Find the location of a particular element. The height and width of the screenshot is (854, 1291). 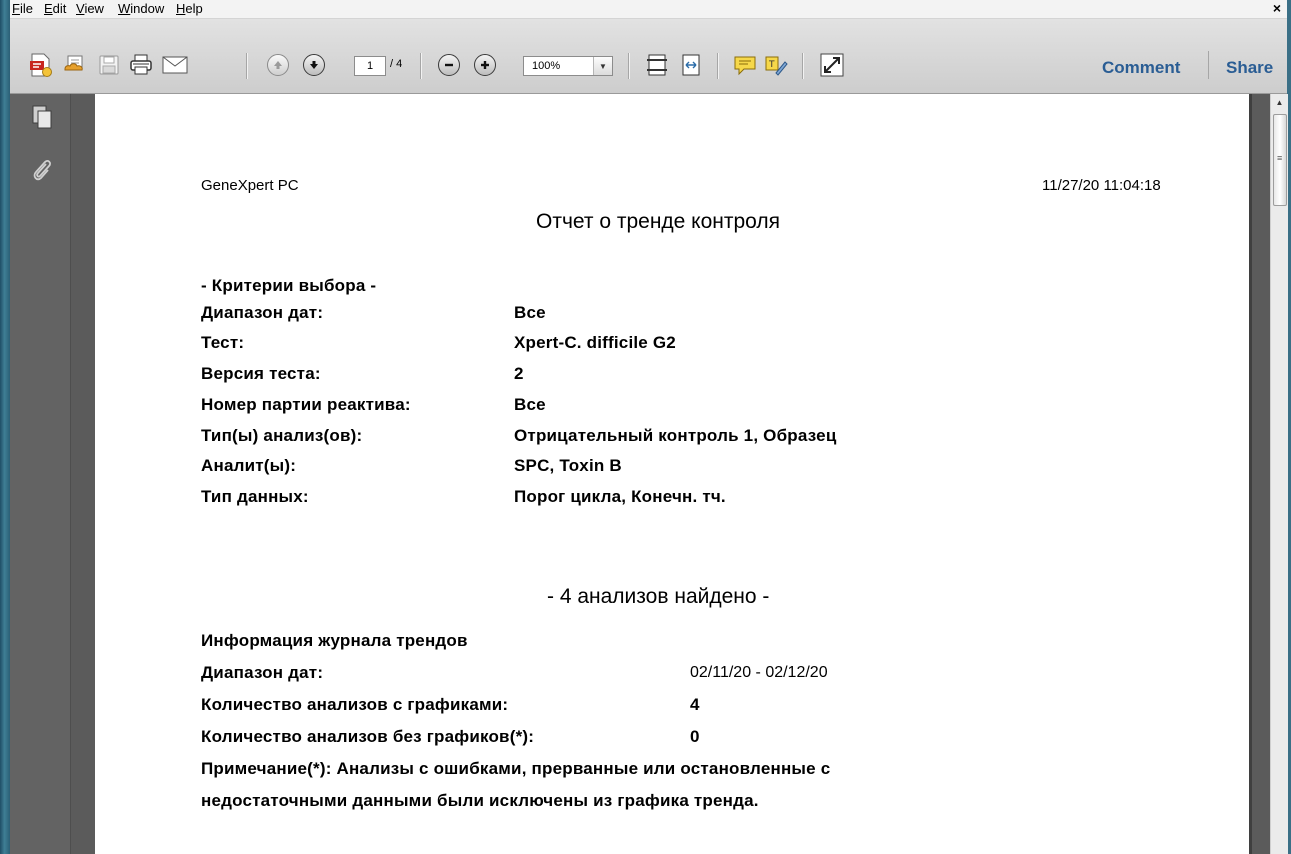

log-value: 4 is located at coordinates (695, 704).